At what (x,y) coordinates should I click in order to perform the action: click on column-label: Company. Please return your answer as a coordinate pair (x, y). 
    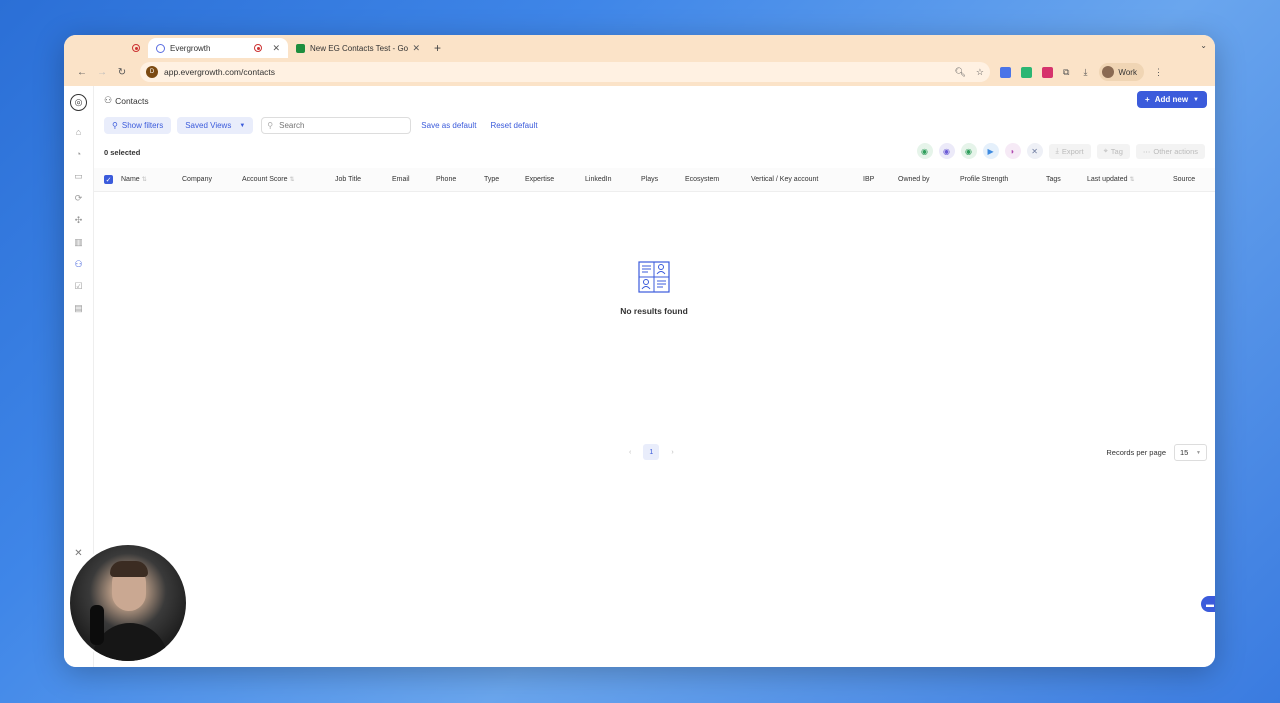
    Looking at the image, I should click on (197, 179).